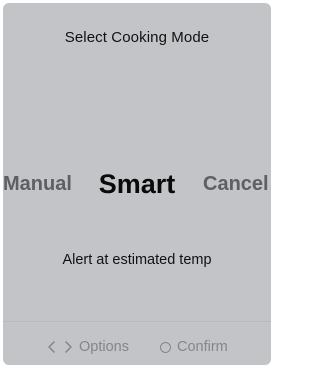 This screenshot has width=320, height=368. What do you see at coordinates (137, 347) in the screenshot?
I see `footer-hints: Options Confirm` at bounding box center [137, 347].